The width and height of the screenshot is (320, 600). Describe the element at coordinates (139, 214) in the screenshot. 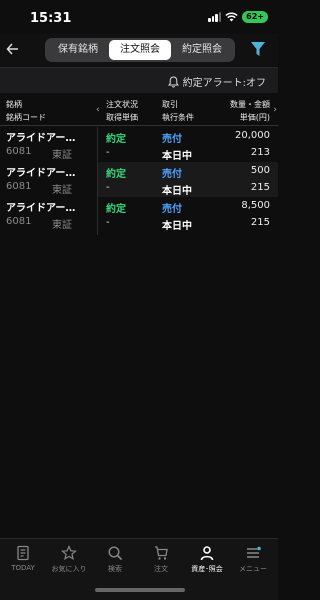

I see `table-row: アライドアー… 6081 東証 約定 - 売付 本日中 8,500 215` at that location.